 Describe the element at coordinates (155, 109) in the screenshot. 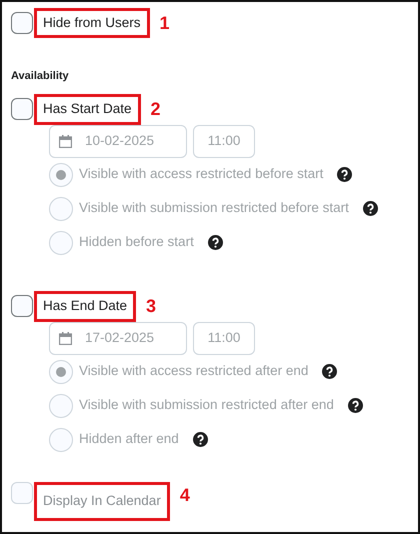

I see `callout-number: 2` at that location.